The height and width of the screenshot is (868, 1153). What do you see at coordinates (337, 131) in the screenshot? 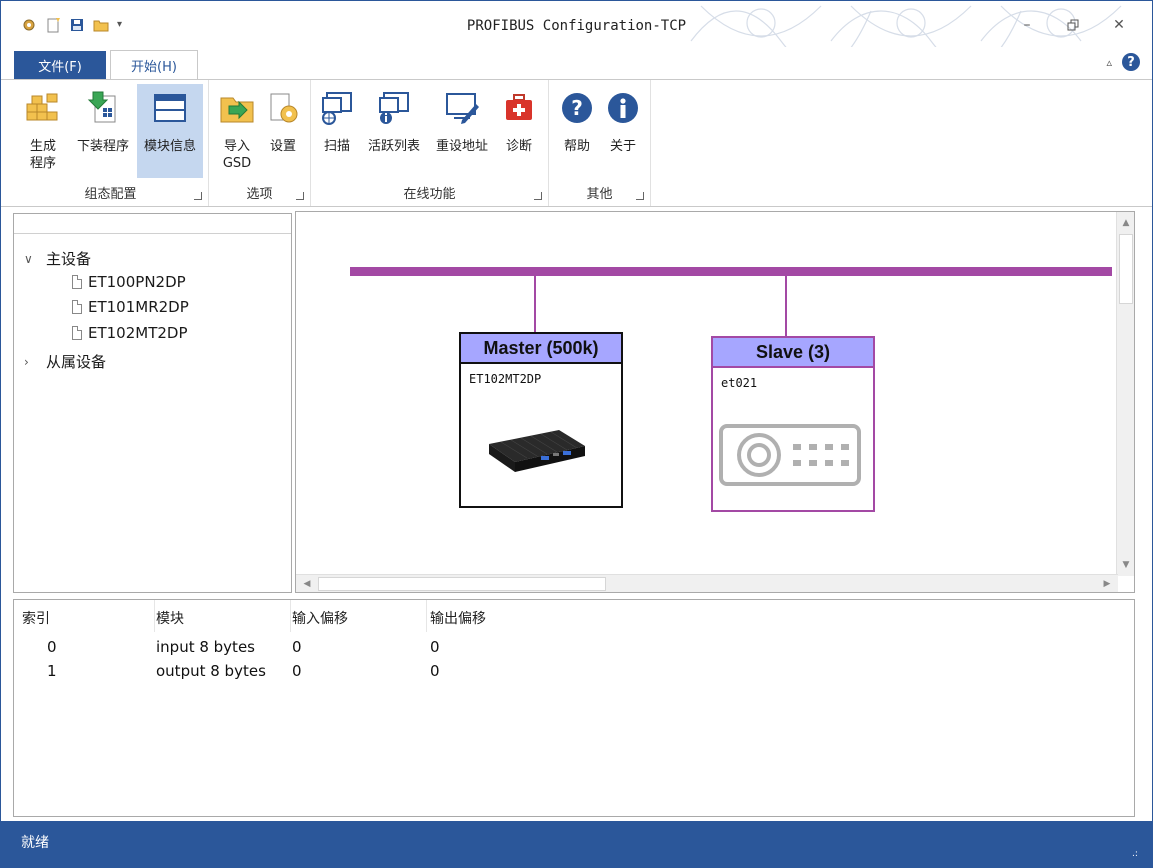
I see `scan-button: 扫描` at bounding box center [337, 131].